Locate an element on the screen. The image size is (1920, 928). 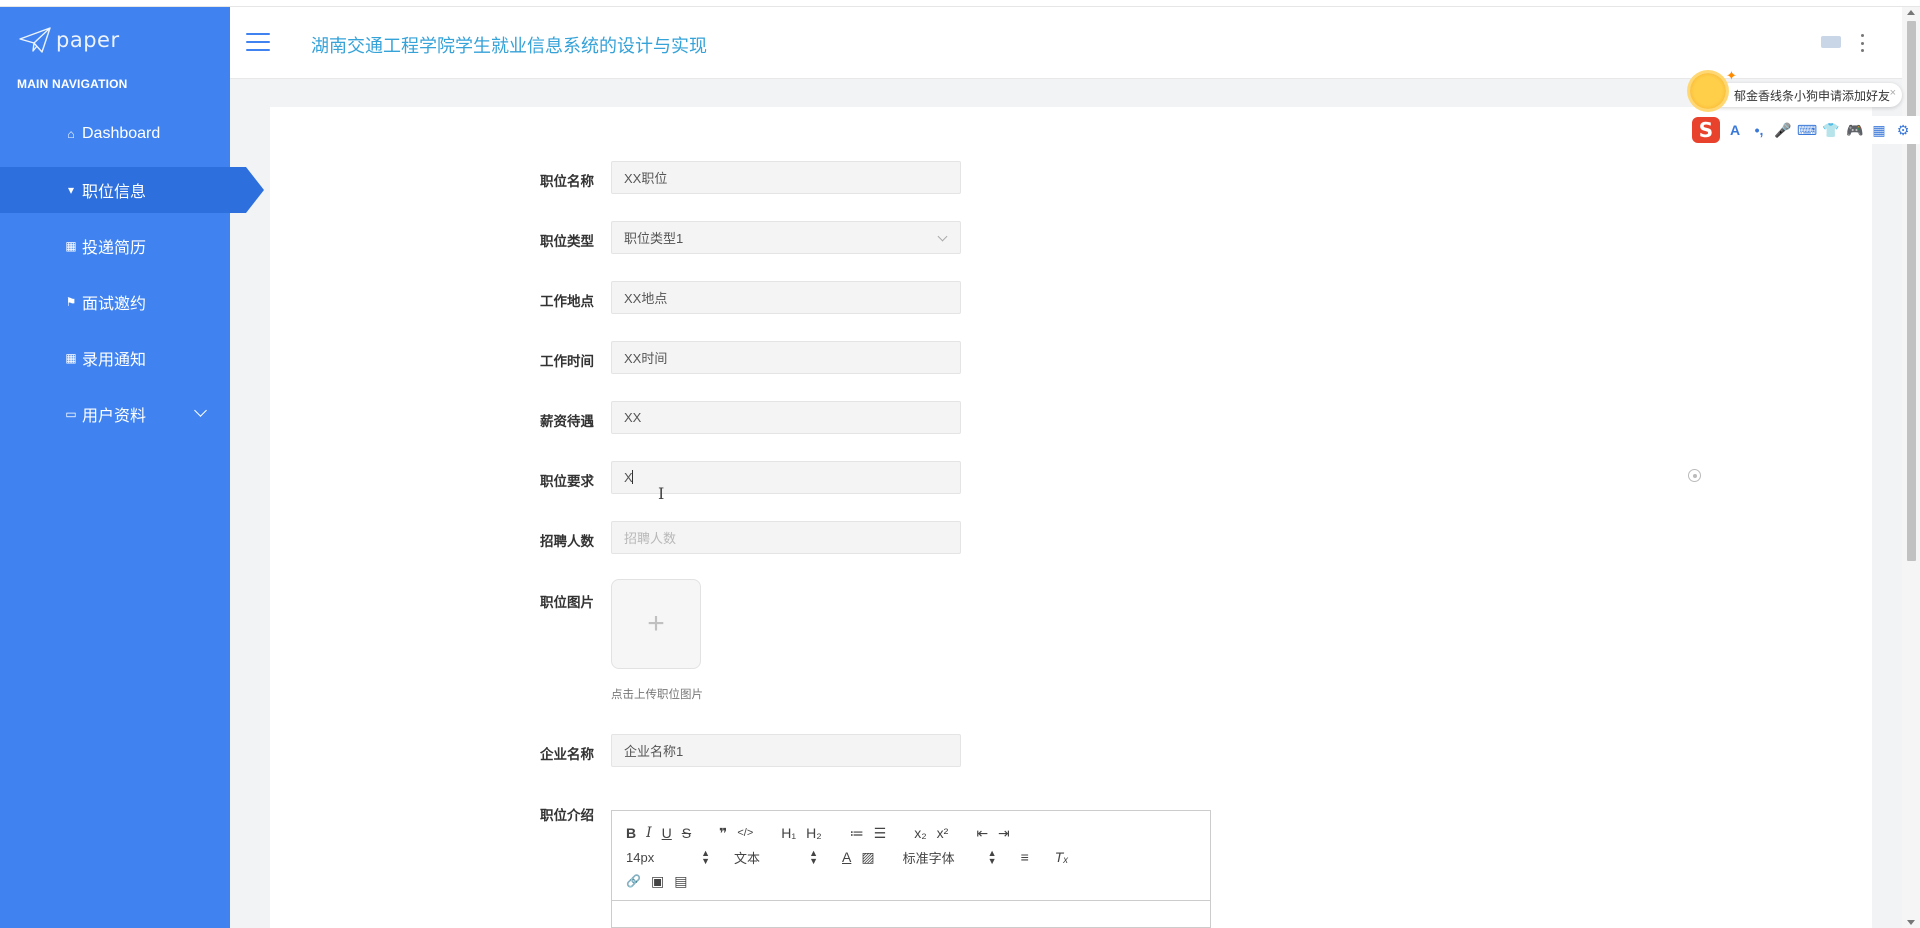
font-size-value: 14px is located at coordinates (640, 857).